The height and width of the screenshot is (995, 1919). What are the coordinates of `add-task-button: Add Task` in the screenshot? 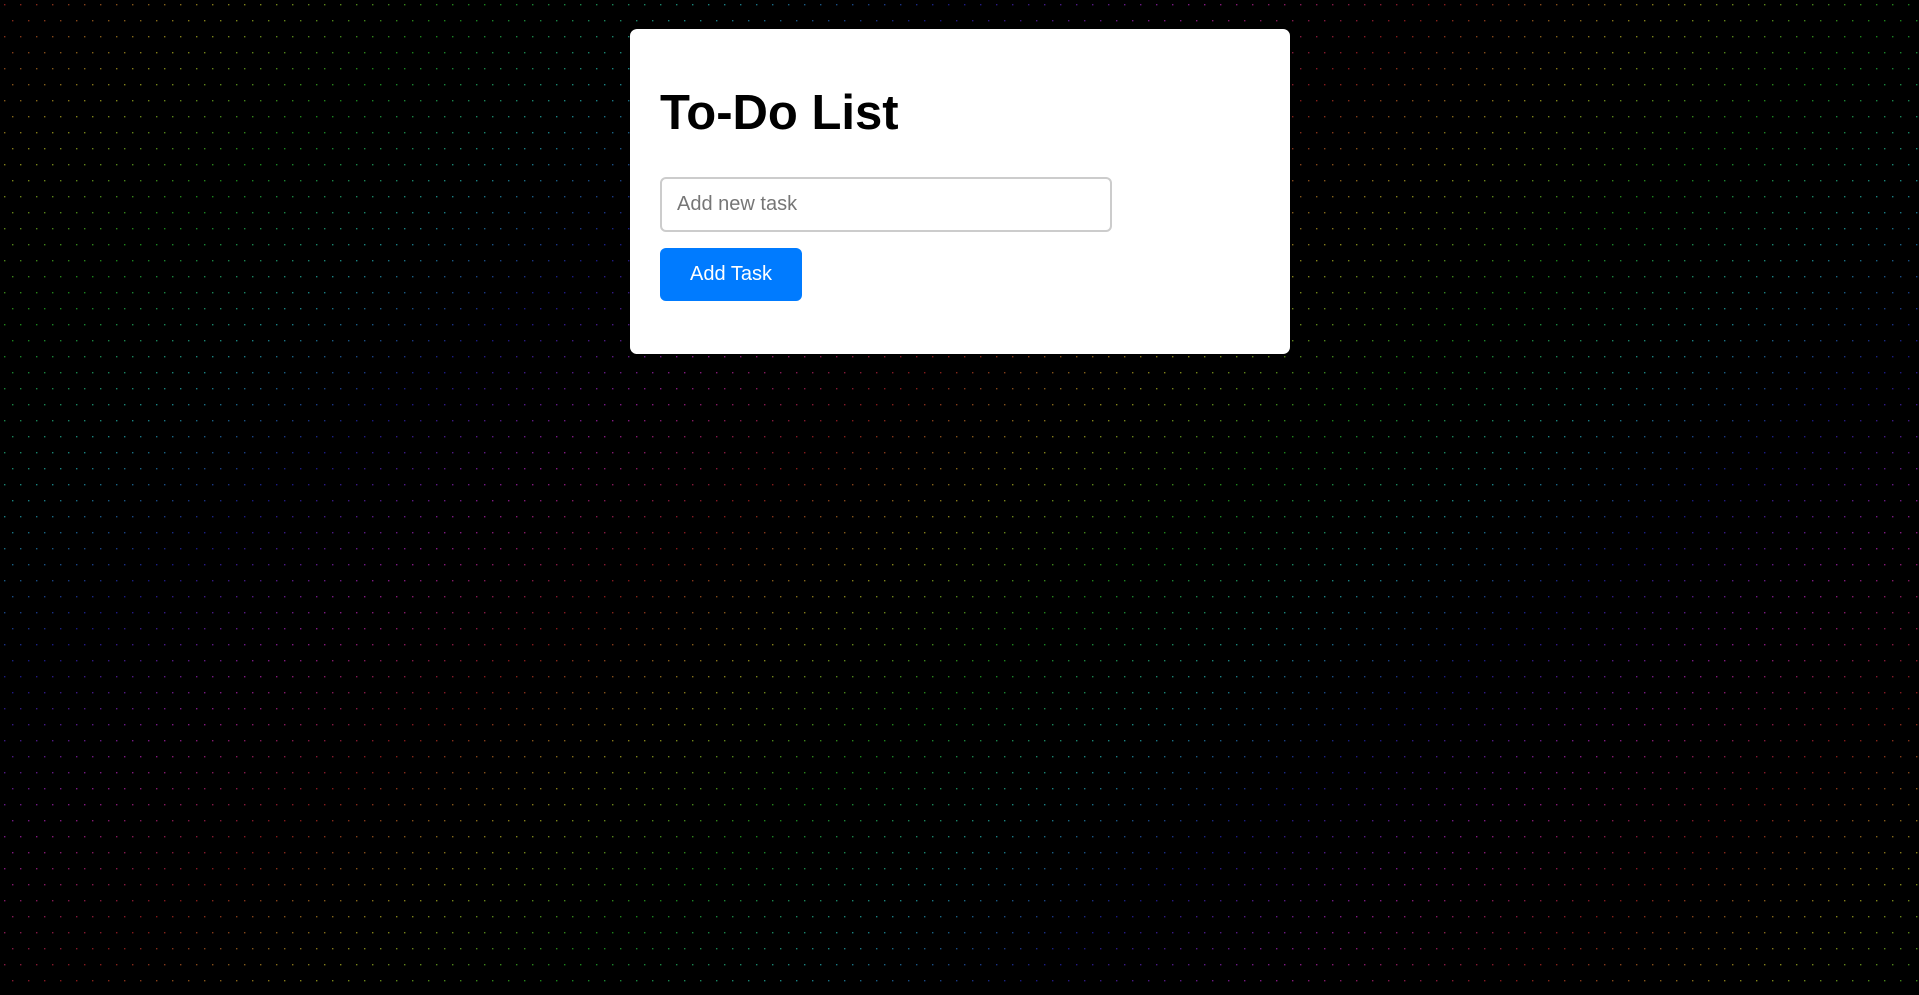 It's located at (731, 274).